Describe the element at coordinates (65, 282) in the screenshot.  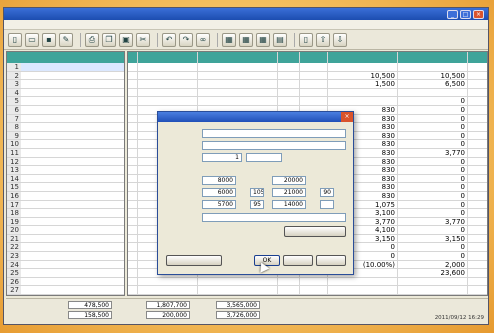
I see `tree-item: 26` at that location.